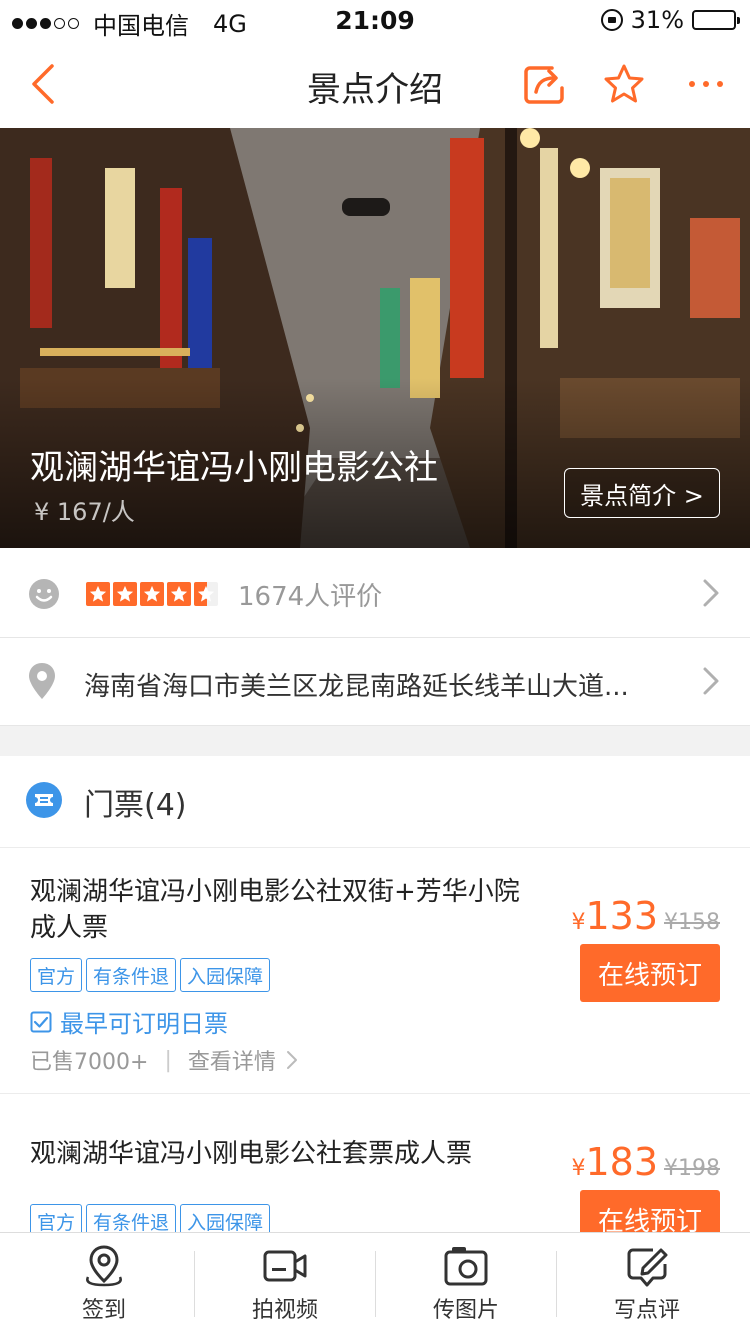 This screenshot has width=750, height=1334. I want to click on checkbox-icon, so click(41, 1021).